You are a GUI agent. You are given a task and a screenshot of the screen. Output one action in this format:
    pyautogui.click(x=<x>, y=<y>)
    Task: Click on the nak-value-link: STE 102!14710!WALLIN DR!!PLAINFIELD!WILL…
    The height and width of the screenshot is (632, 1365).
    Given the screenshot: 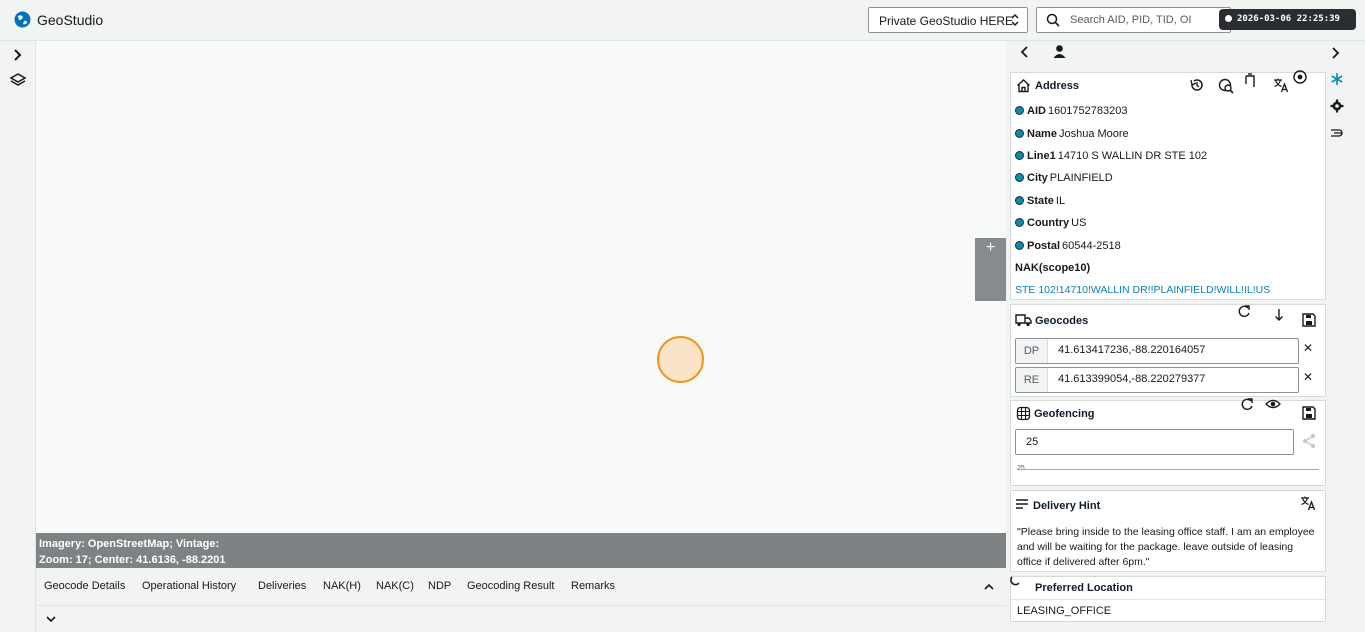 What is the action you would take?
    pyautogui.click(x=1142, y=290)
    